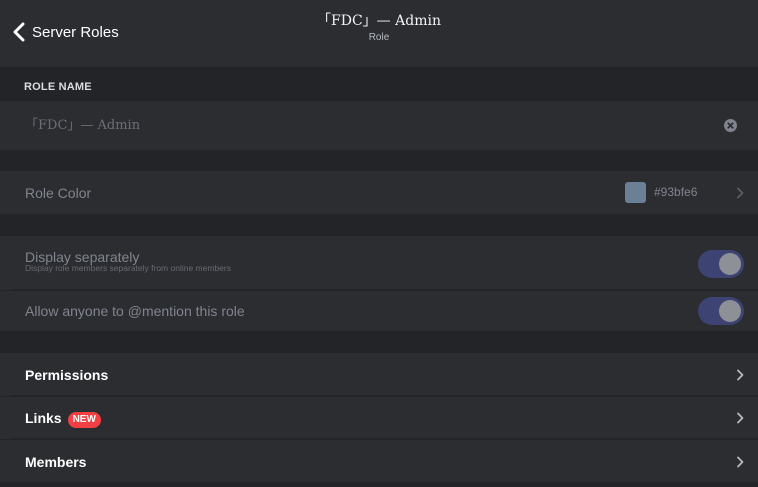 The image size is (758, 487). I want to click on role-color-label: Role Color, so click(58, 193).